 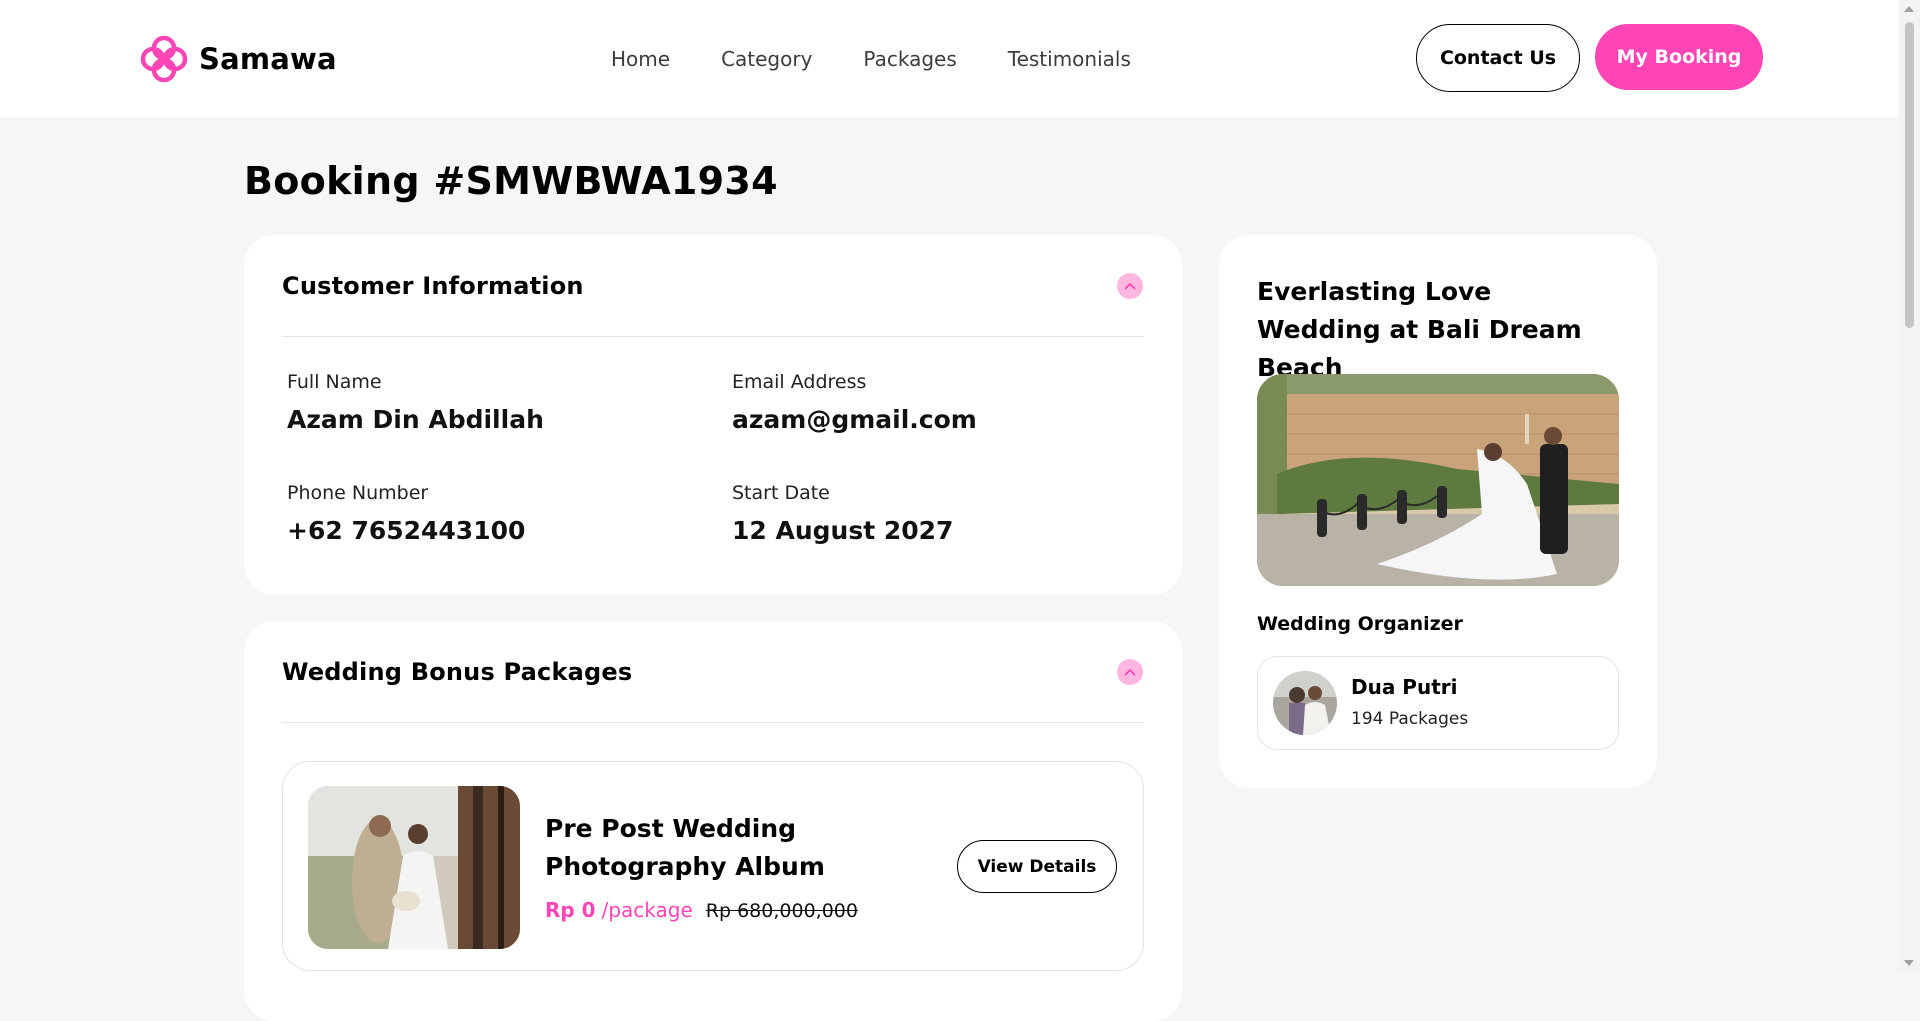 I want to click on wedding-couple-photo, so click(x=414, y=867).